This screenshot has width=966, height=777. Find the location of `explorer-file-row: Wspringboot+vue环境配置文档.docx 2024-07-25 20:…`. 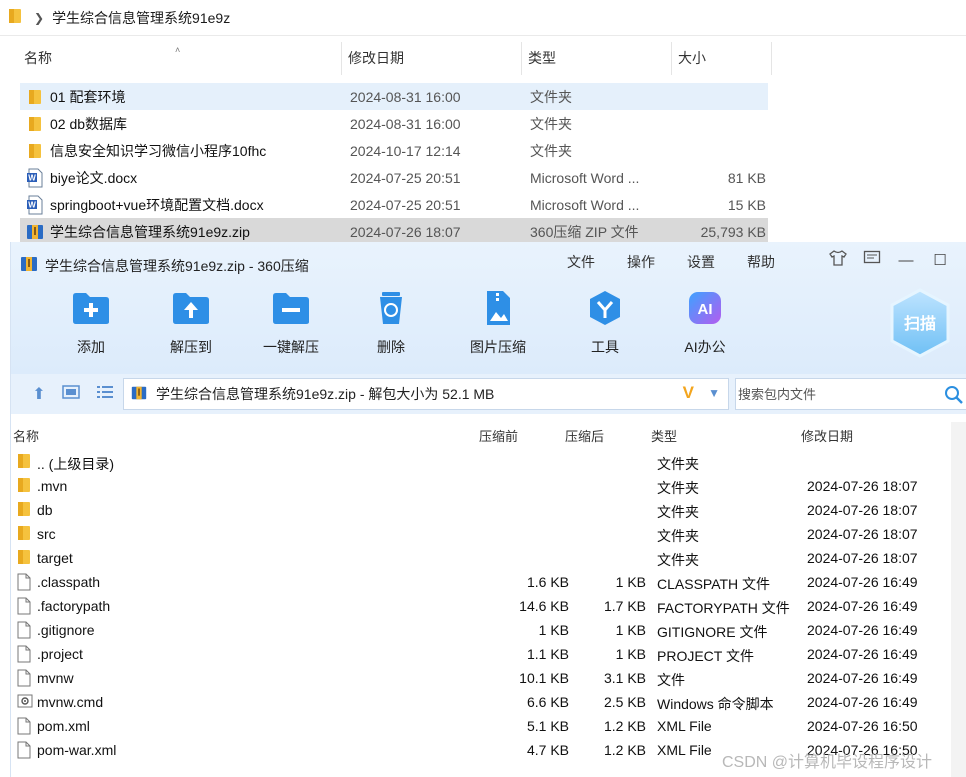

explorer-file-row: Wspringboot+vue环境配置文档.docx 2024-07-25 20:… is located at coordinates (394, 204).